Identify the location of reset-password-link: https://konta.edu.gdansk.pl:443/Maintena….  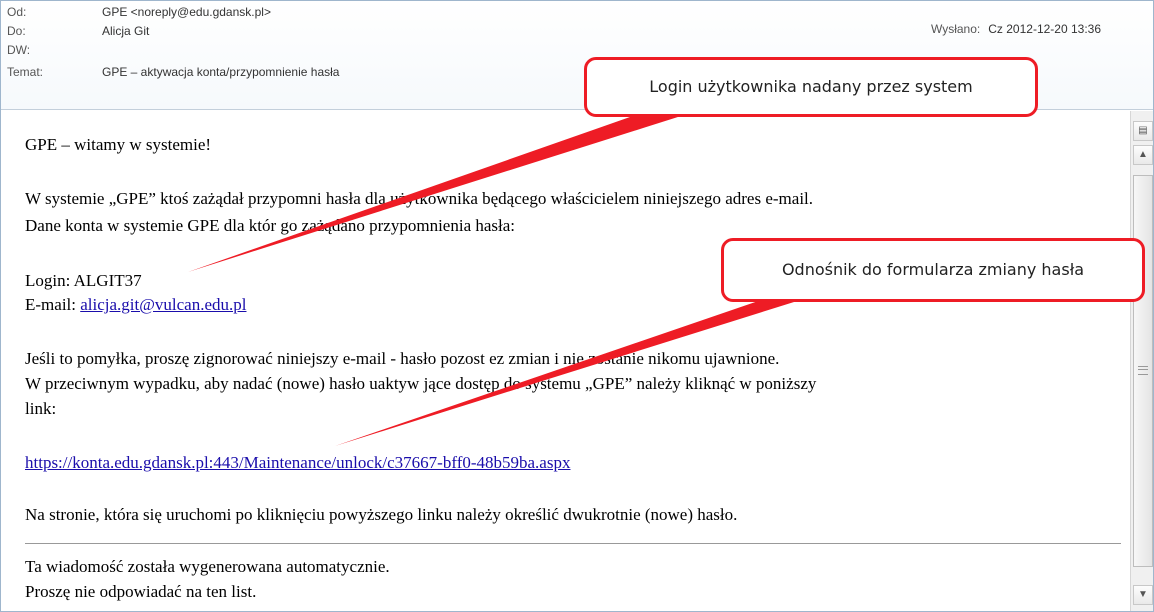
(297, 462).